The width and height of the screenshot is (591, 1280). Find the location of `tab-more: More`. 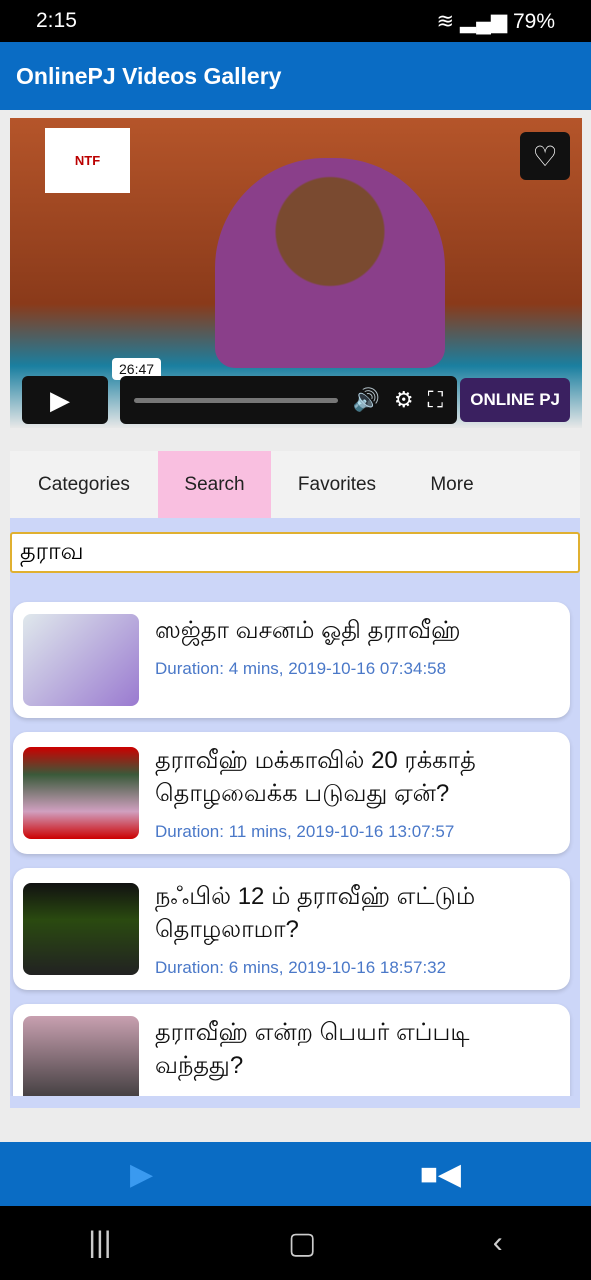

tab-more: More is located at coordinates (452, 484).